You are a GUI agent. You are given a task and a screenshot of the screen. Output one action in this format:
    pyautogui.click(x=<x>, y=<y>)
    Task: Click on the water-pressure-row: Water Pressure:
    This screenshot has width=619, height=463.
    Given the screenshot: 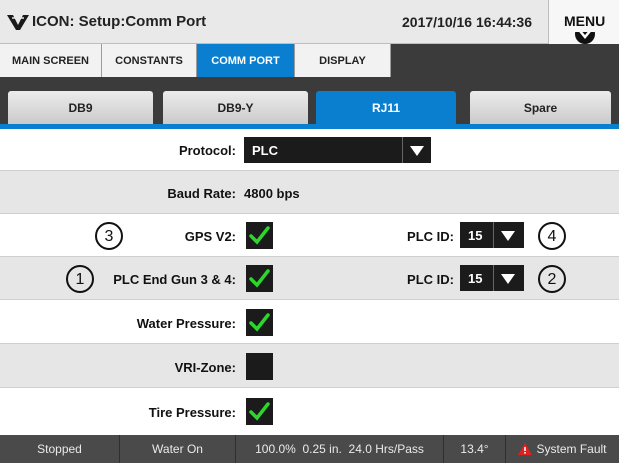 What is the action you would take?
    pyautogui.click(x=309, y=322)
    